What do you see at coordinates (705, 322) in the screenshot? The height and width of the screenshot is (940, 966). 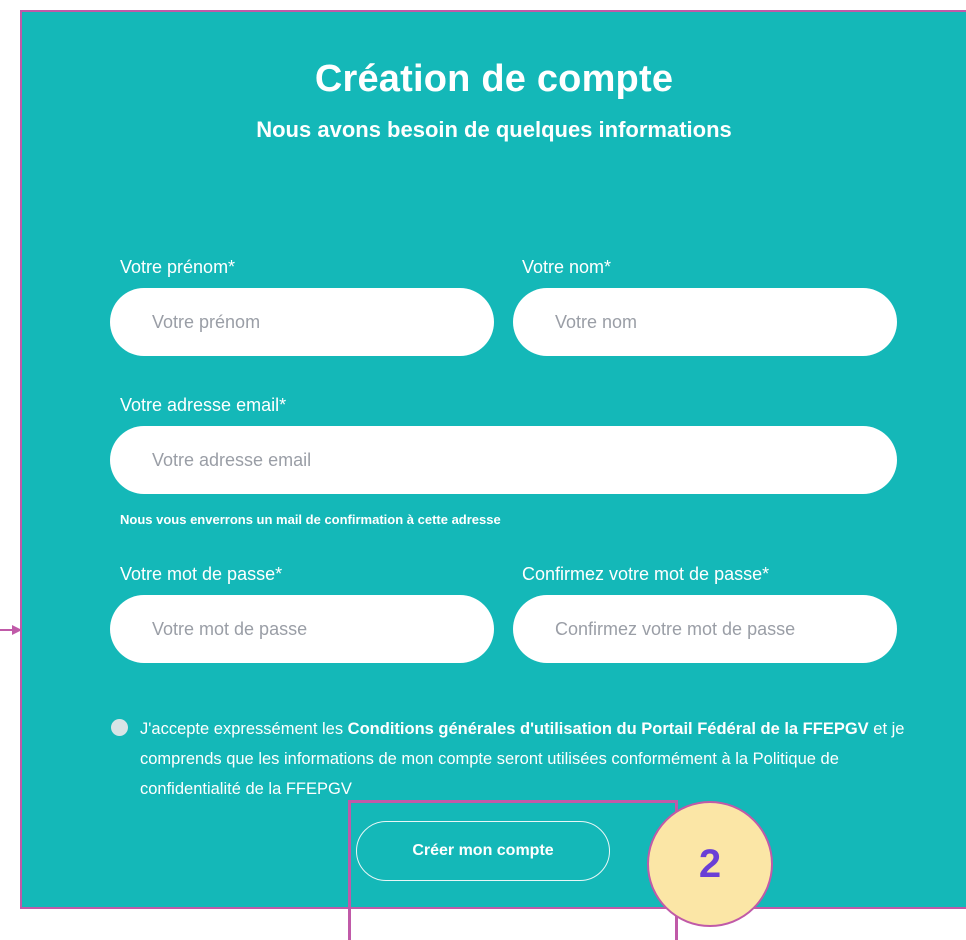 I see `lastname-input` at bounding box center [705, 322].